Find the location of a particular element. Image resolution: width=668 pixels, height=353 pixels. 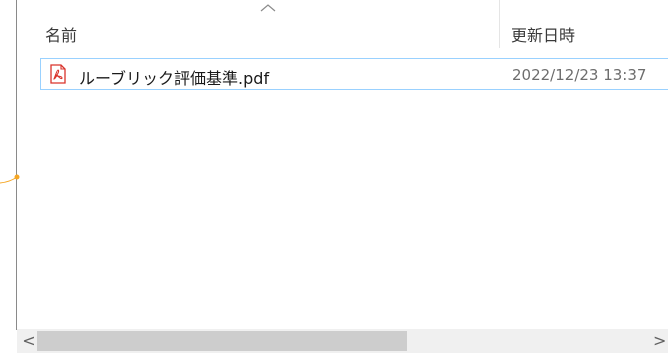

file-row-rubric-pdf: ルーブリック評価基準.pdf 2022/12/23 13:37 is located at coordinates (354, 74).